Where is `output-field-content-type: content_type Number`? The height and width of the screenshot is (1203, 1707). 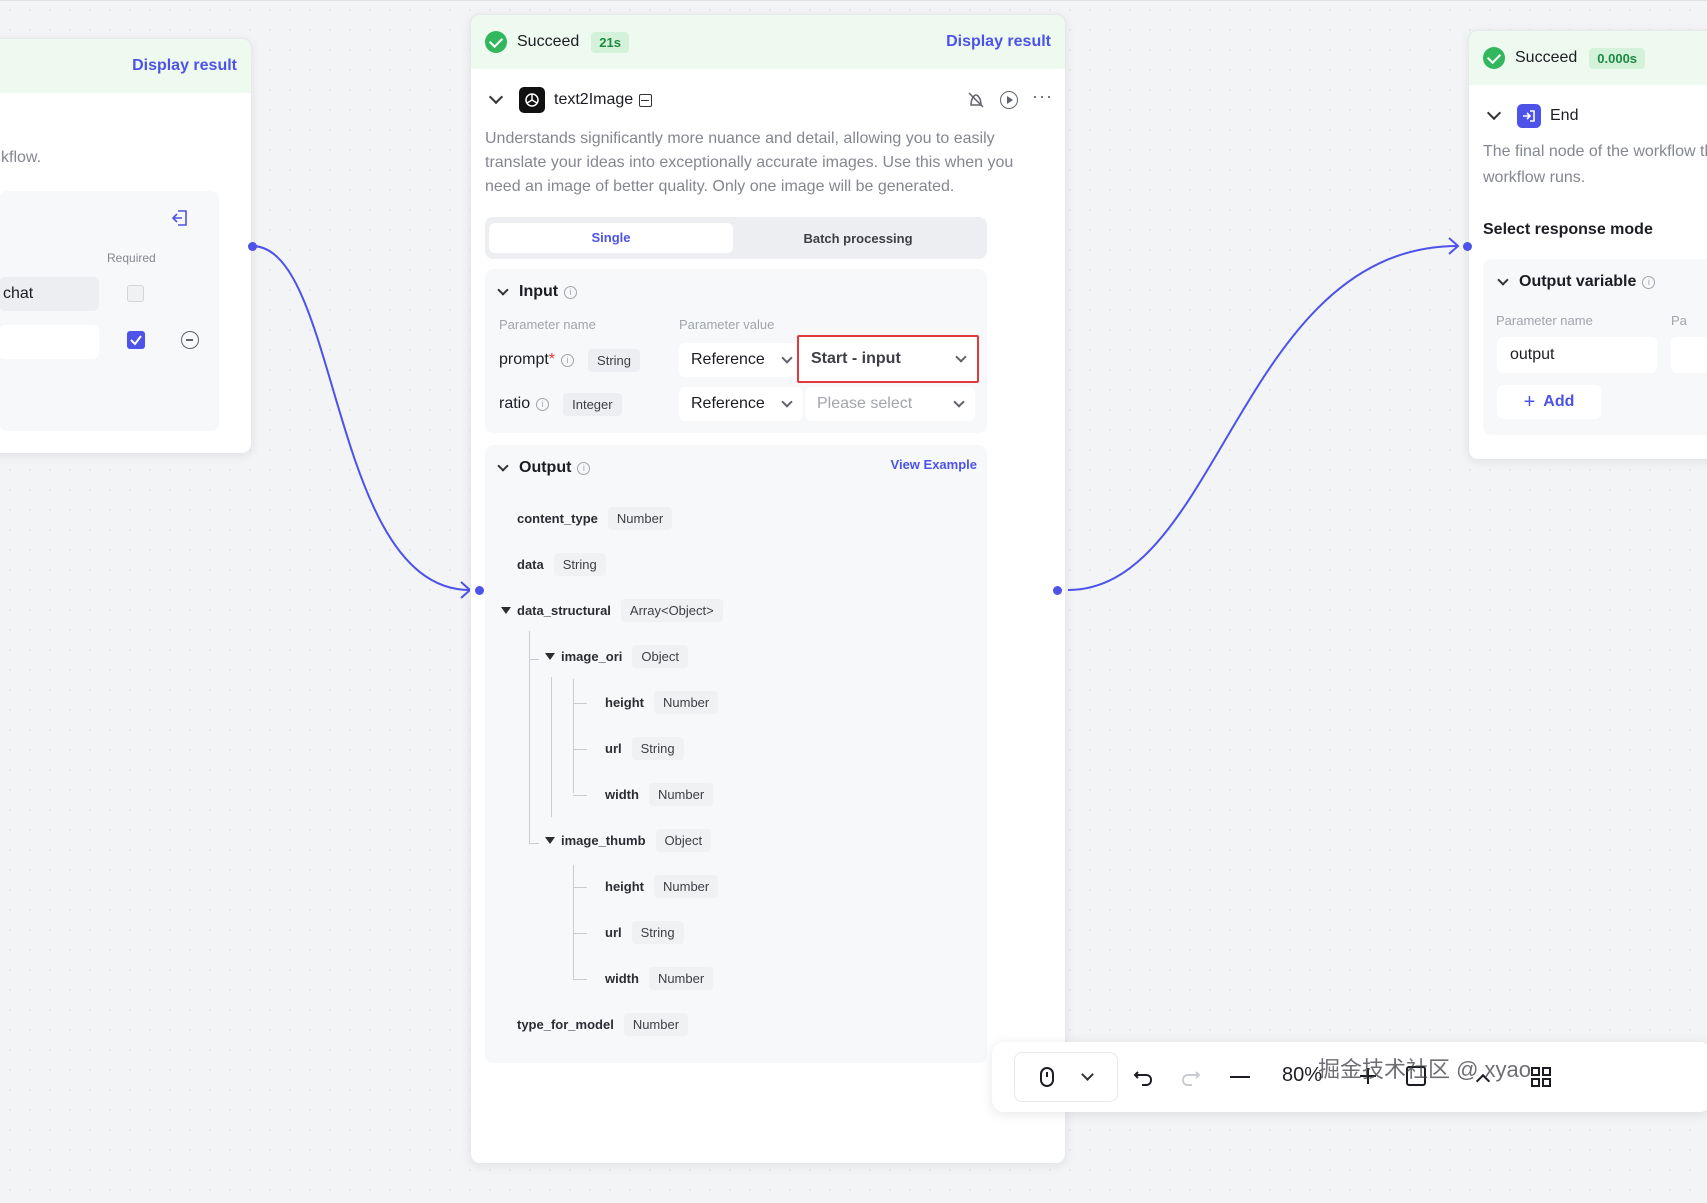
output-field-content-type: content_type Number is located at coordinates (595, 518).